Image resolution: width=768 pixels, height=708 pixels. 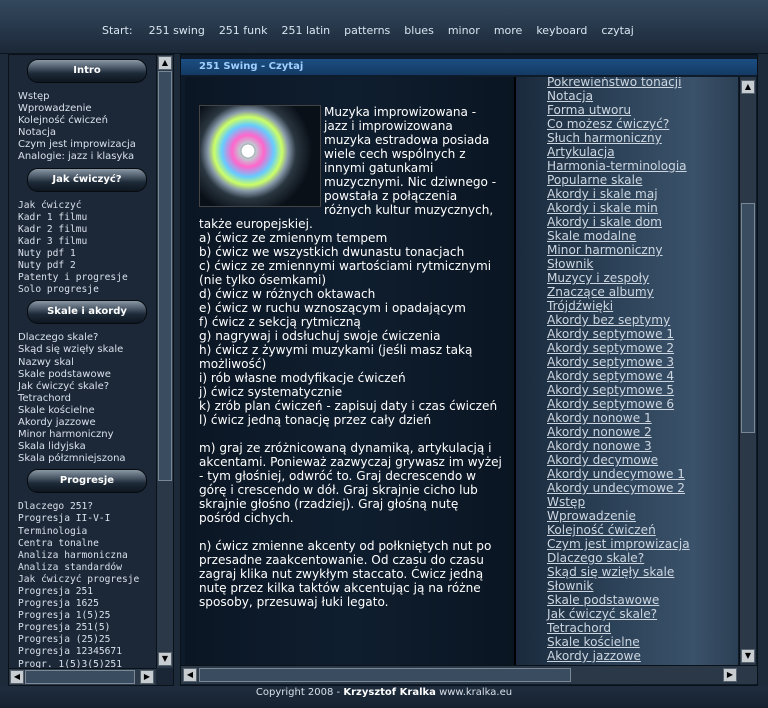 What do you see at coordinates (618, 306) in the screenshot?
I see `side-link: Trójdźwięki` at bounding box center [618, 306].